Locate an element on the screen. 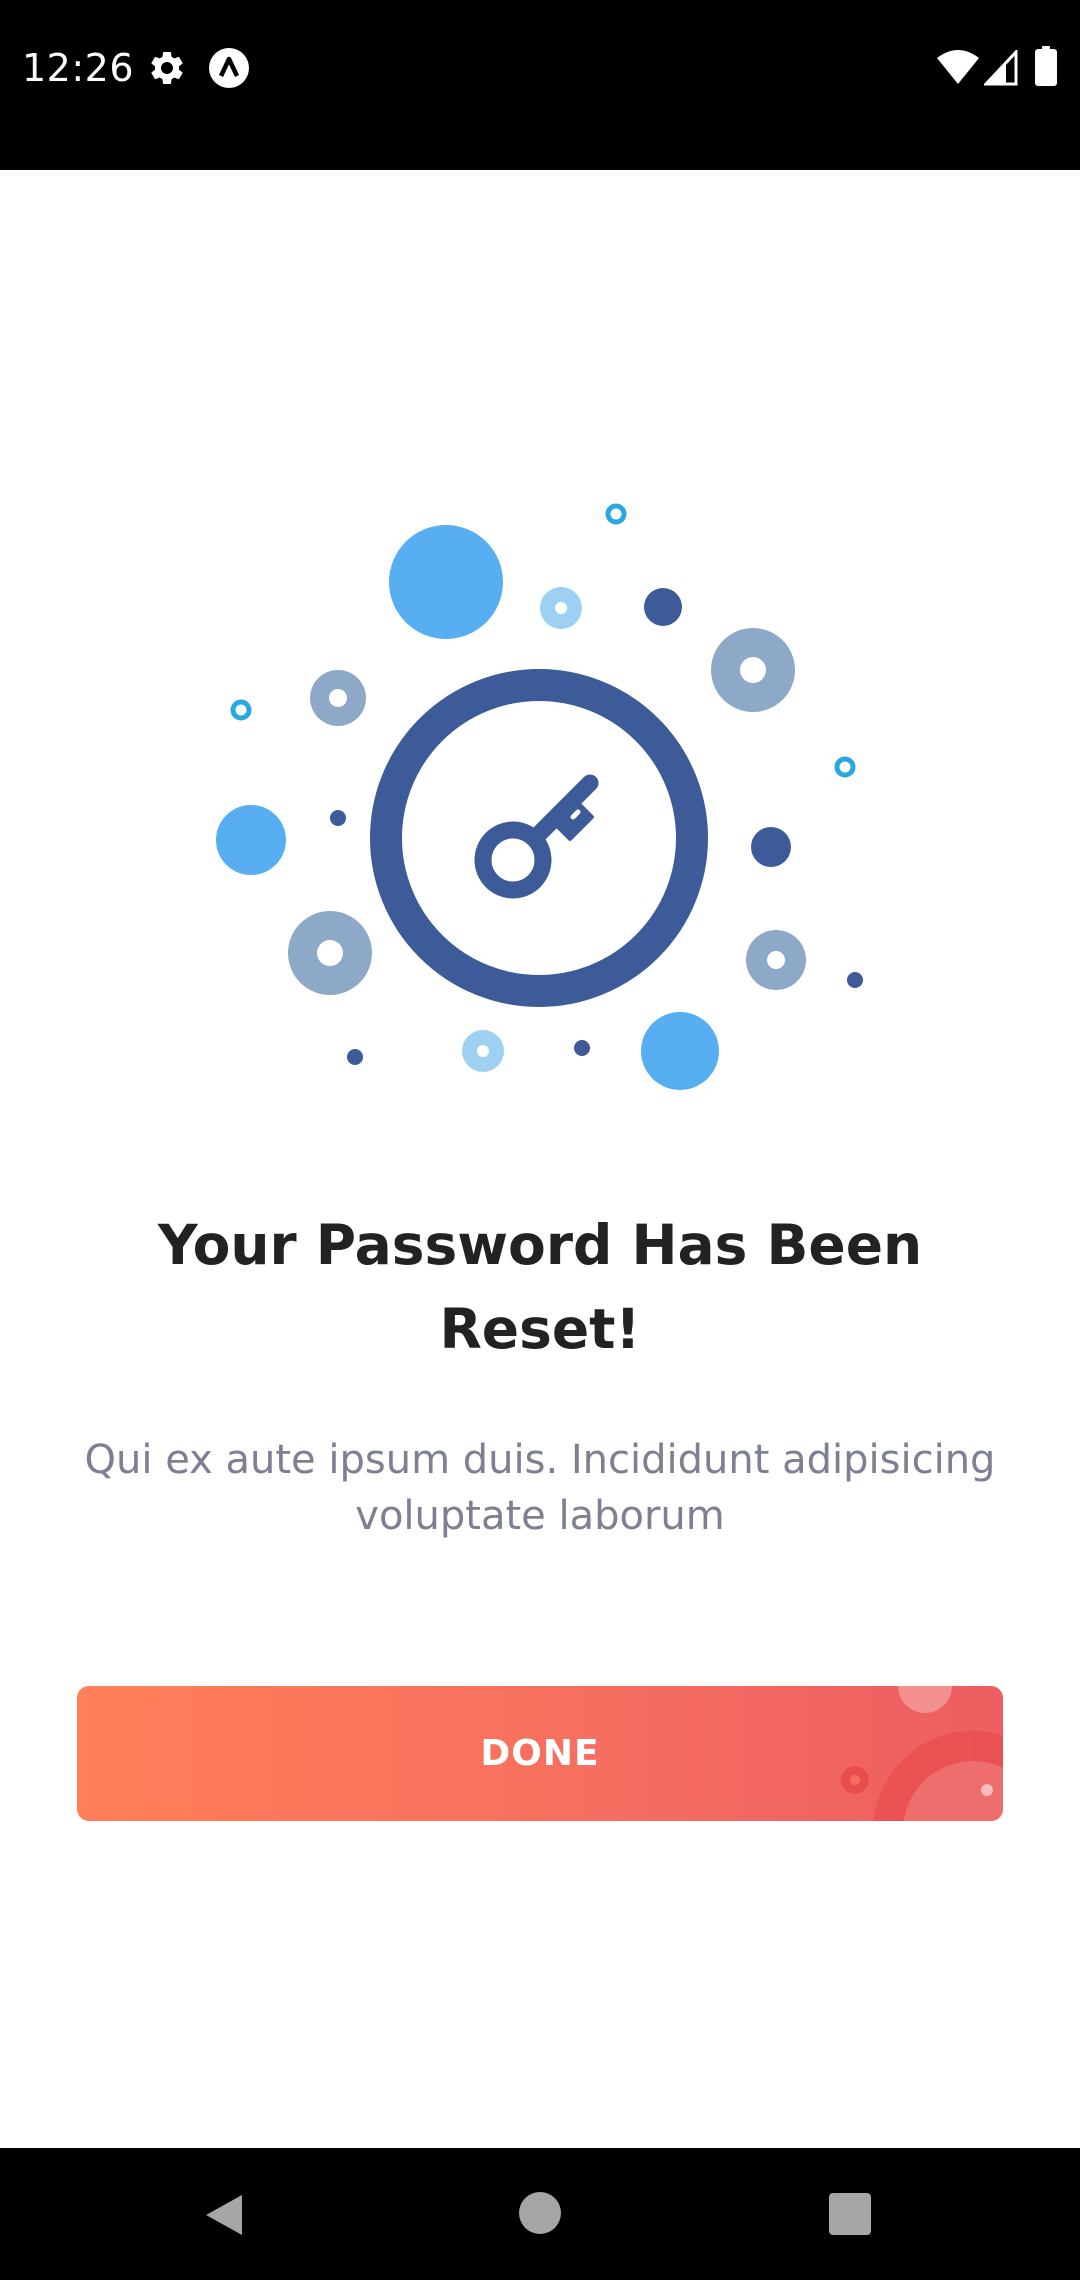 This screenshot has height=2280, width=1080. done-button: DONE is located at coordinates (540, 1753).